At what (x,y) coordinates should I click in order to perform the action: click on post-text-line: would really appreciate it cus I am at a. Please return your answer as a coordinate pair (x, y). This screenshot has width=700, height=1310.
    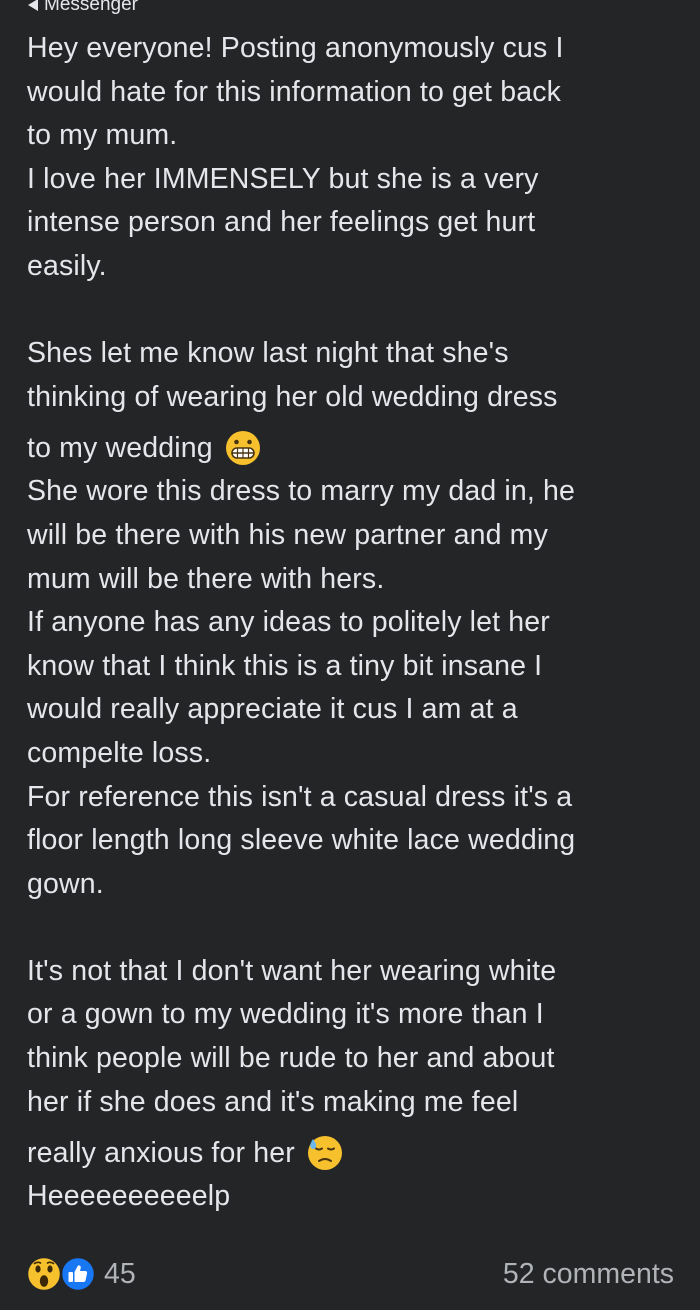
    Looking at the image, I should click on (272, 709).